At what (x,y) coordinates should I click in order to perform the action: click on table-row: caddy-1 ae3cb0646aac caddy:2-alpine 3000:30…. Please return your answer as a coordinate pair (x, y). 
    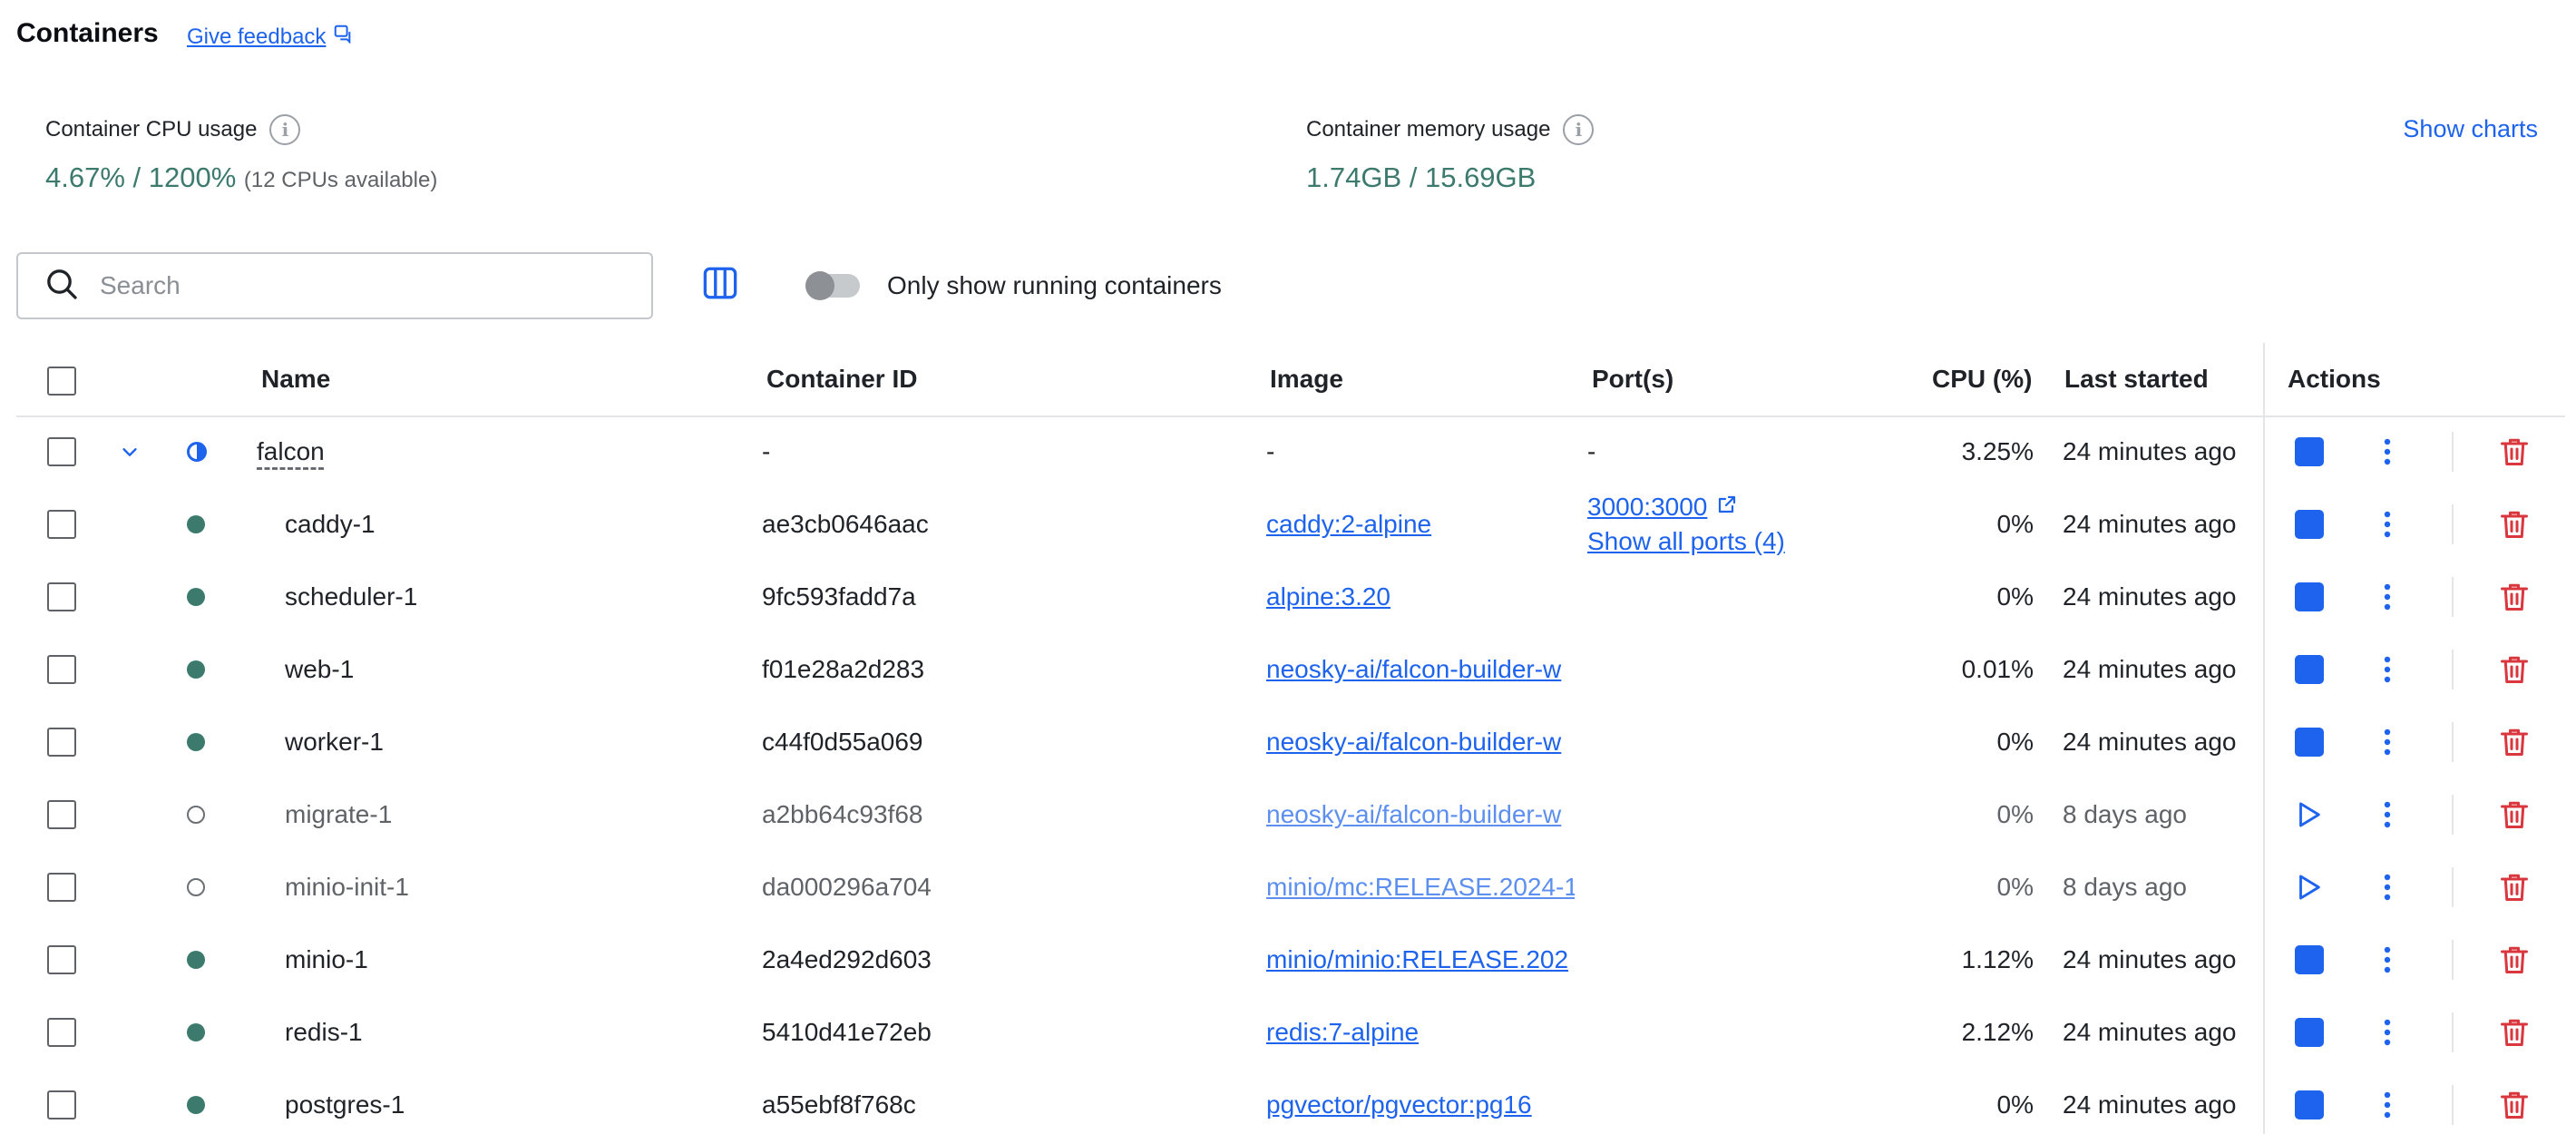
    Looking at the image, I should click on (1288, 524).